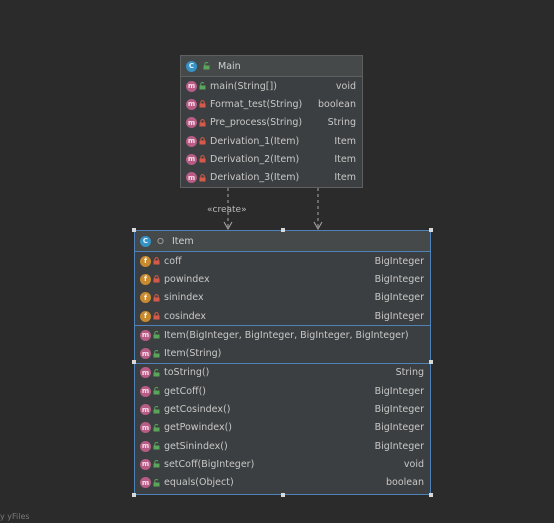  What do you see at coordinates (193, 354) in the screenshot?
I see `member-name: Item(String)` at bounding box center [193, 354].